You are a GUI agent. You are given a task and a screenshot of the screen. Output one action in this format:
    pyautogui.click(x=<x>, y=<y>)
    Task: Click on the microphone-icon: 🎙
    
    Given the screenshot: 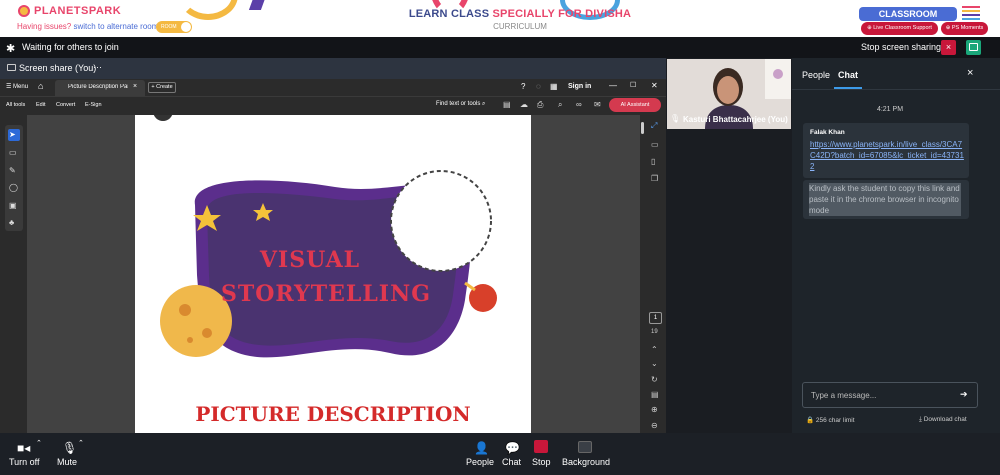 What is the action you would take?
    pyautogui.click(x=69, y=448)
    